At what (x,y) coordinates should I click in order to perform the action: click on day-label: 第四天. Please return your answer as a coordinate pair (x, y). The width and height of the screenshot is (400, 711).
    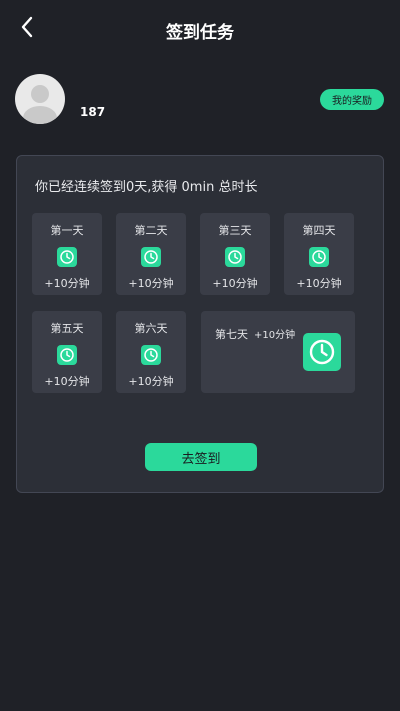
    Looking at the image, I should click on (319, 230).